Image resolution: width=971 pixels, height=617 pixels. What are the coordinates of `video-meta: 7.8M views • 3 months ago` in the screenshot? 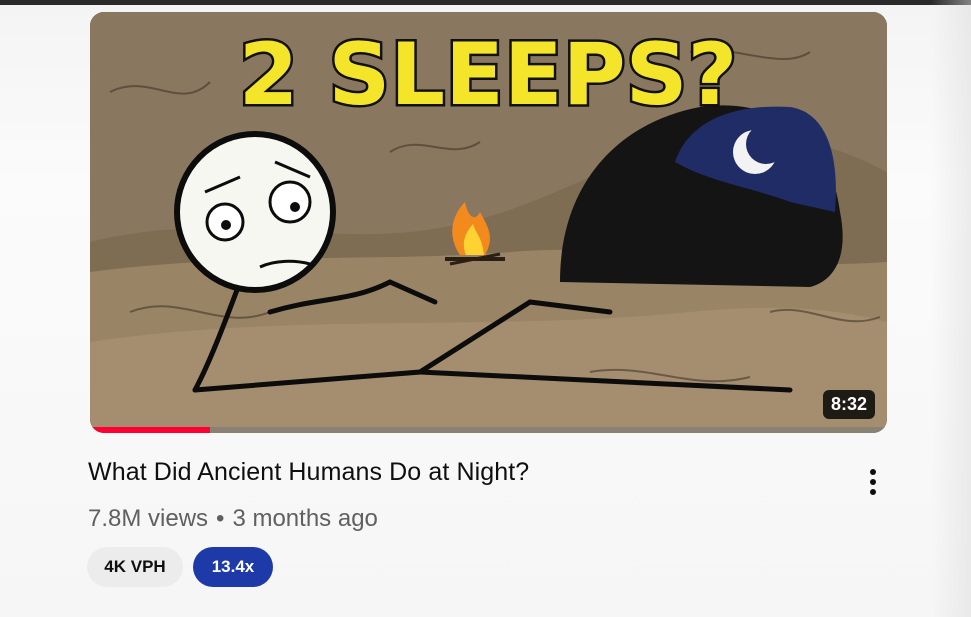 It's located at (233, 519).